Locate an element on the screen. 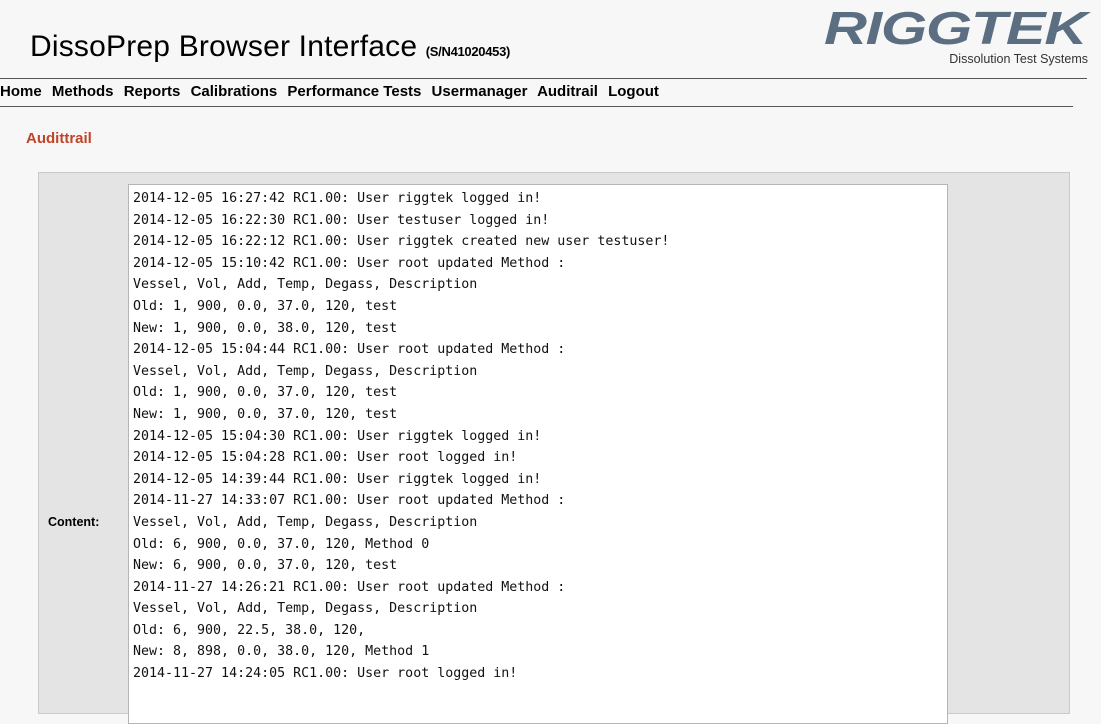 The height and width of the screenshot is (724, 1101). log-line: New: 1, 900, 0.0, 37.0, 120, test is located at coordinates (265, 414).